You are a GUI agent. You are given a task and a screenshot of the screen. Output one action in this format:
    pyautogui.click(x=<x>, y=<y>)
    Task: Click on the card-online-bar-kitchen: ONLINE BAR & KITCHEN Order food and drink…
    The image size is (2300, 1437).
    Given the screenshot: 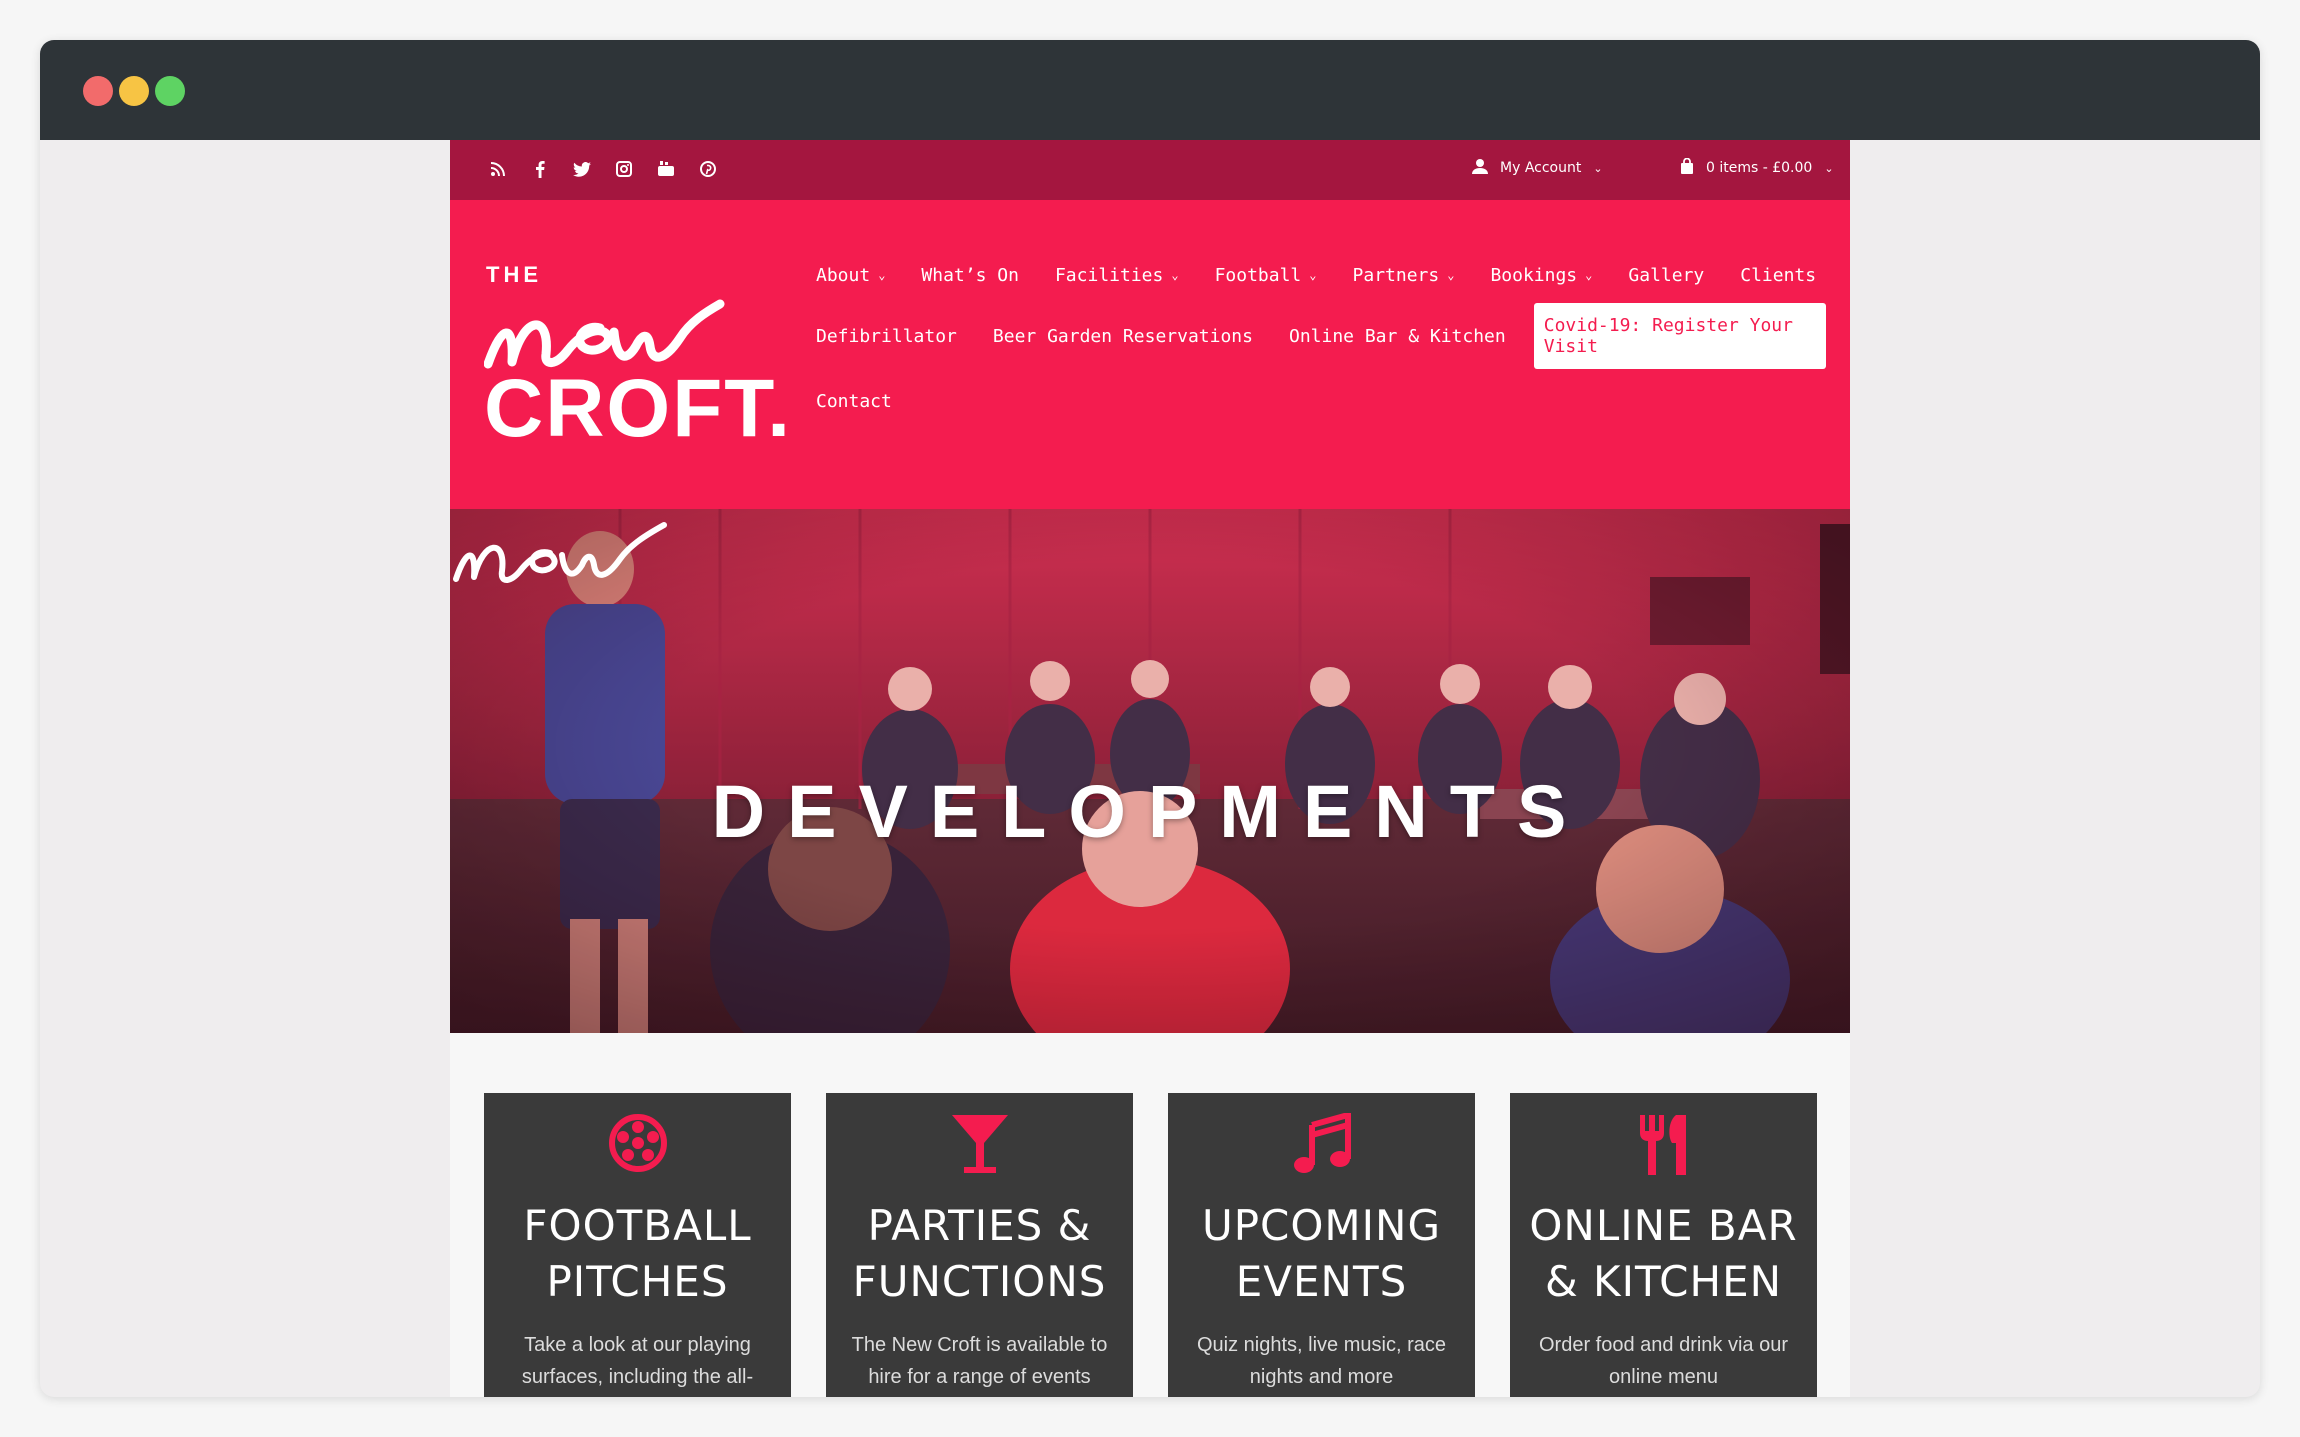 What is the action you would take?
    pyautogui.click(x=1663, y=1245)
    